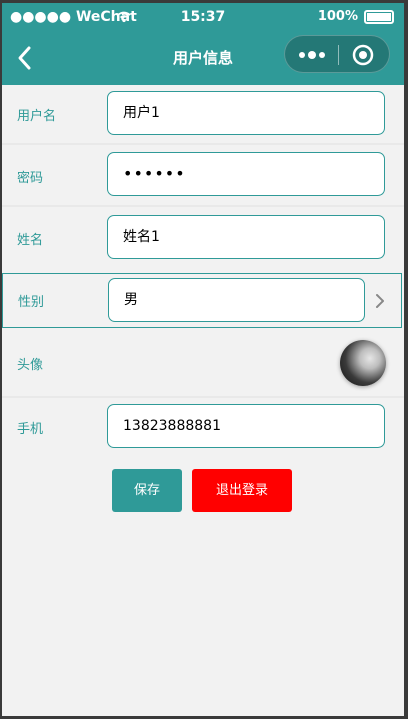  I want to click on password-label: 密码, so click(30, 178).